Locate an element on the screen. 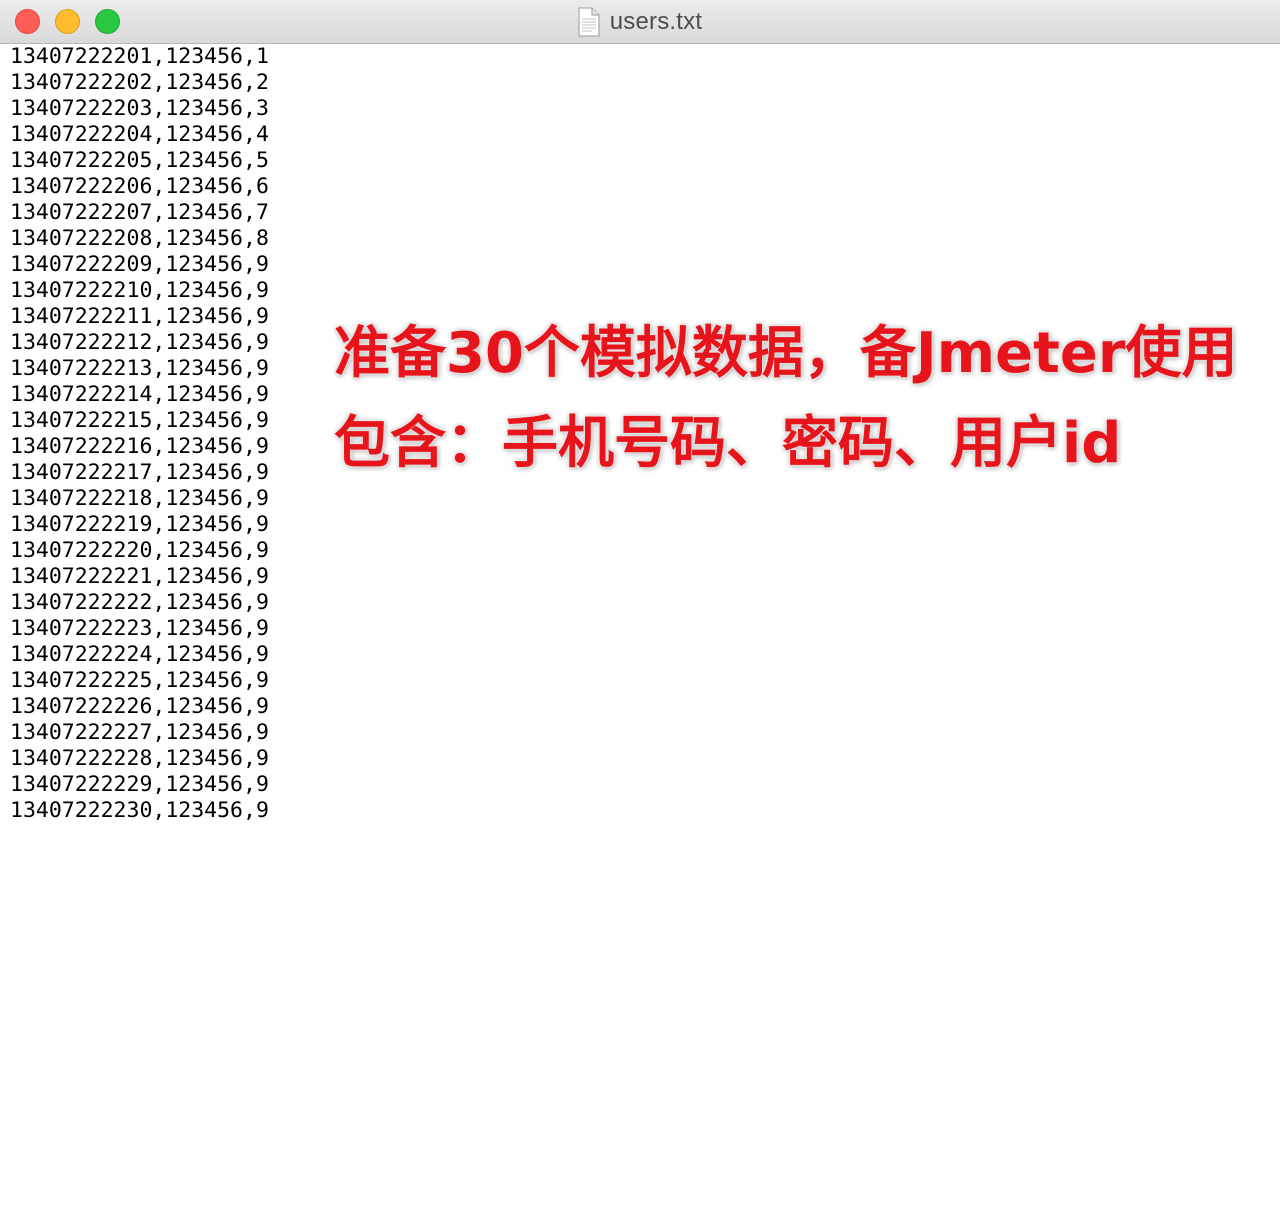  window-title: users.txt is located at coordinates (656, 21).